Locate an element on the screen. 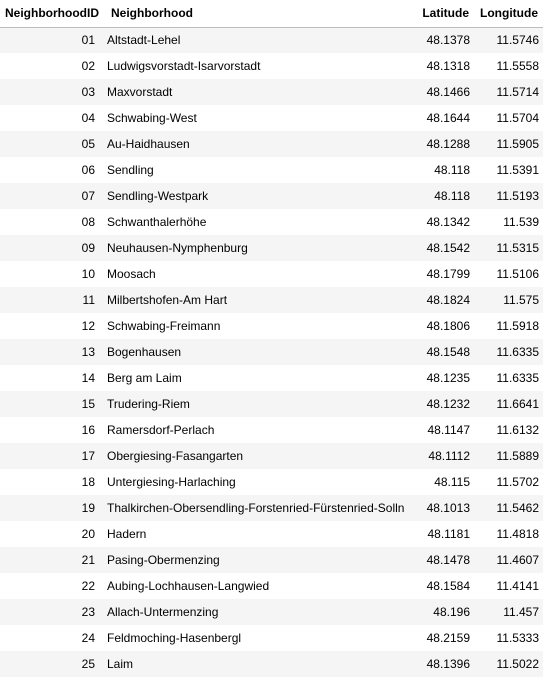 This screenshot has height=677, width=543. cell-neighborhood: Allach-Untermenzing is located at coordinates (163, 612).